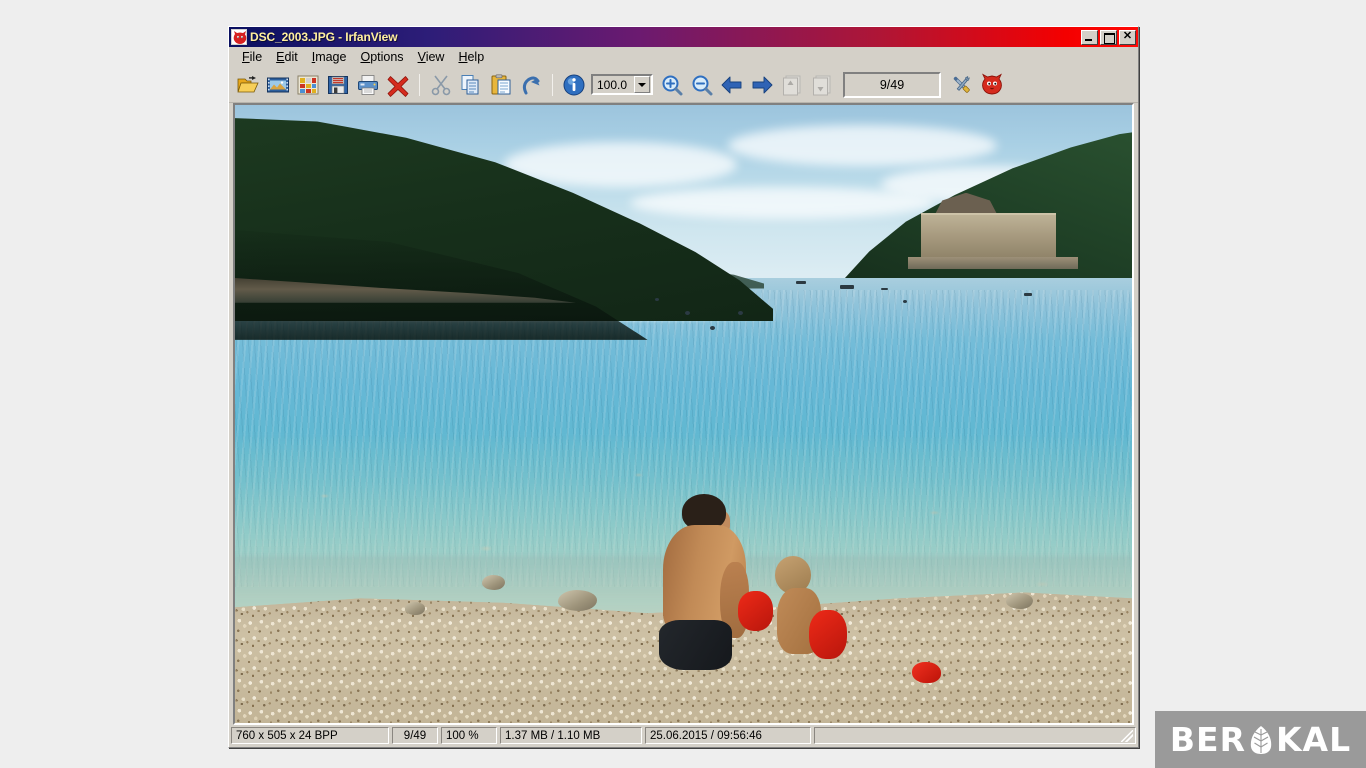  I want to click on menu-label-image: mage, so click(331, 57).